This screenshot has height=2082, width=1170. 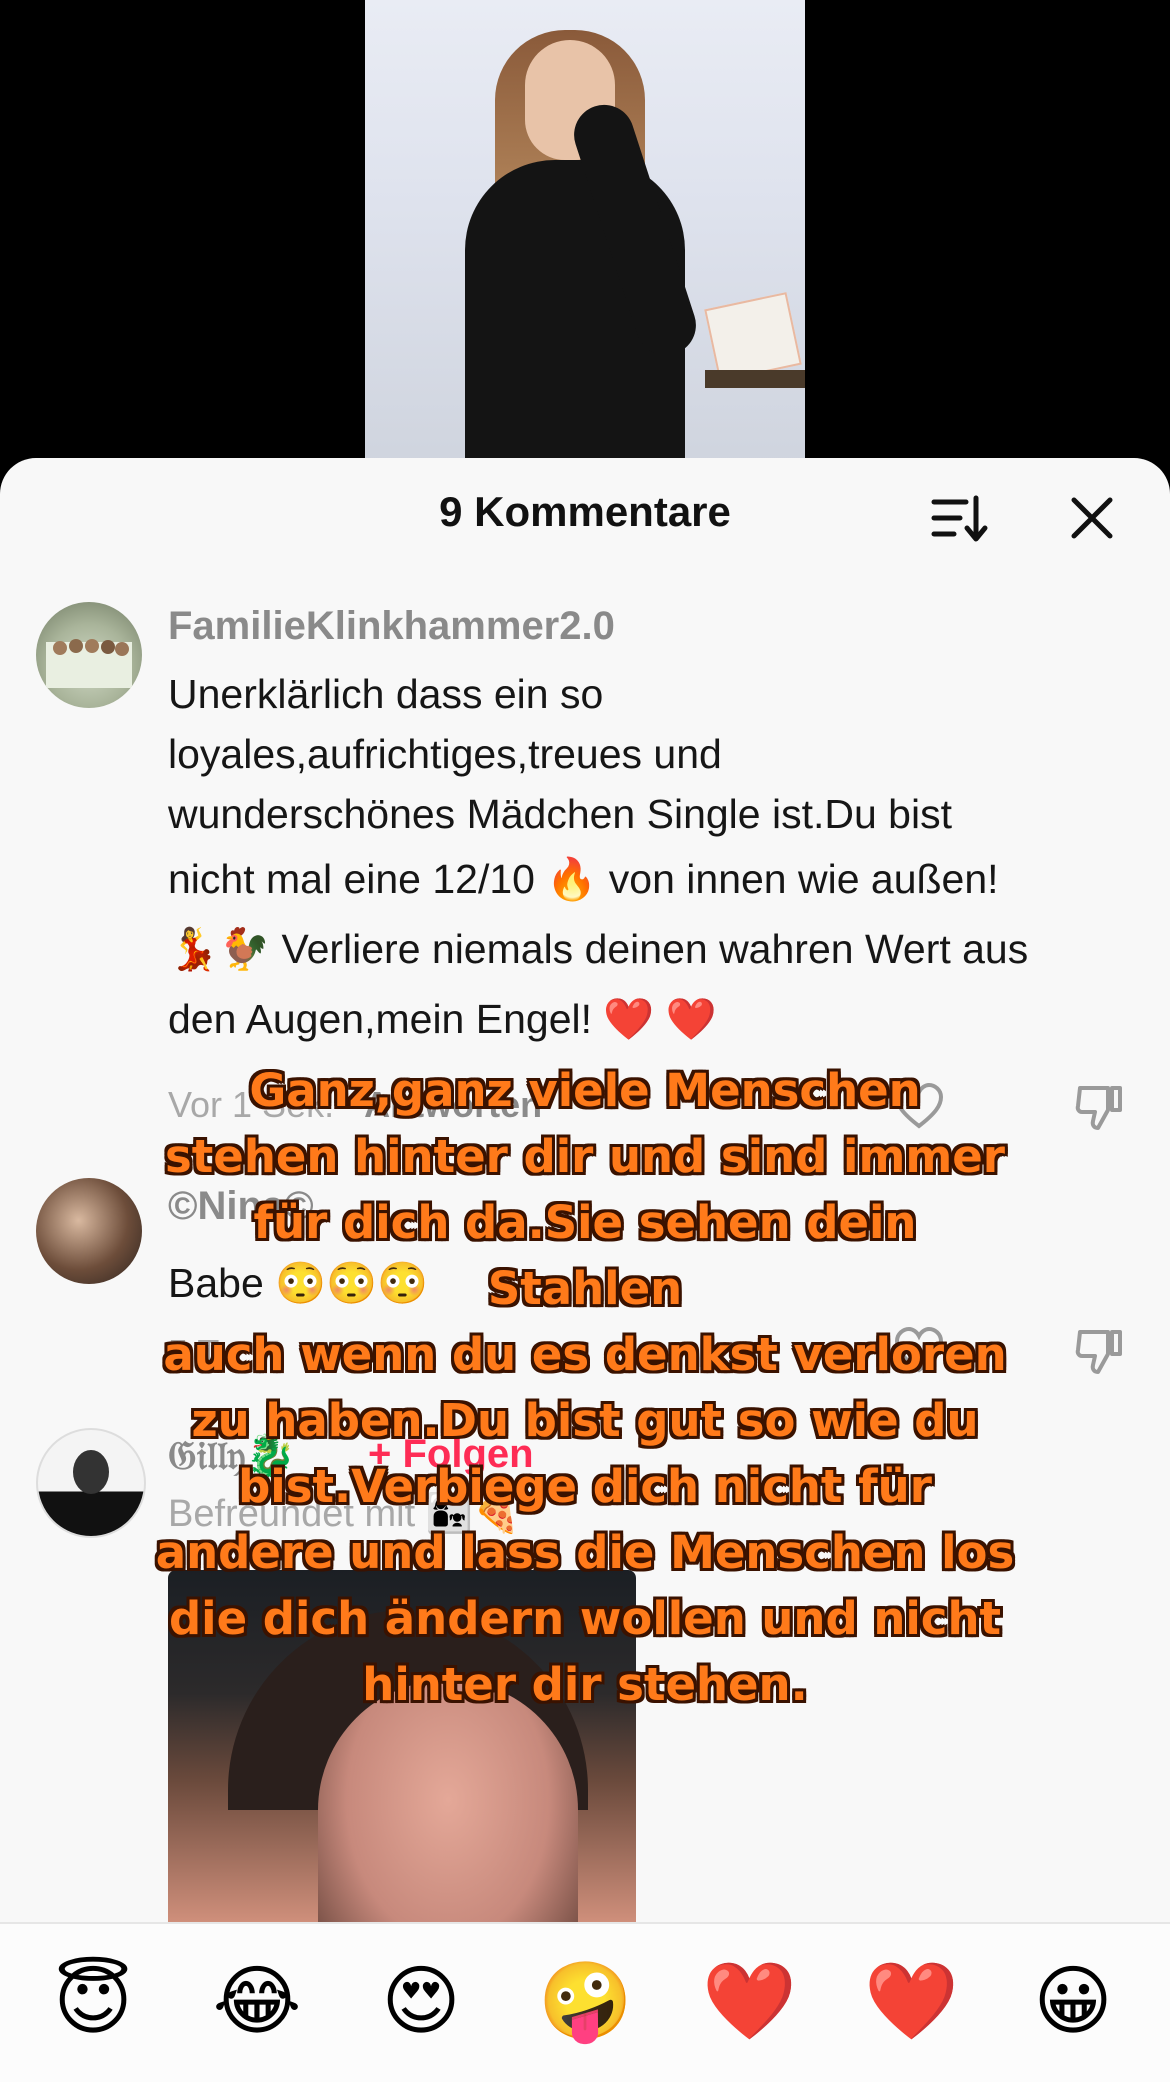 I want to click on emoji-grin-button: 😀, so click(x=1073, y=2001).